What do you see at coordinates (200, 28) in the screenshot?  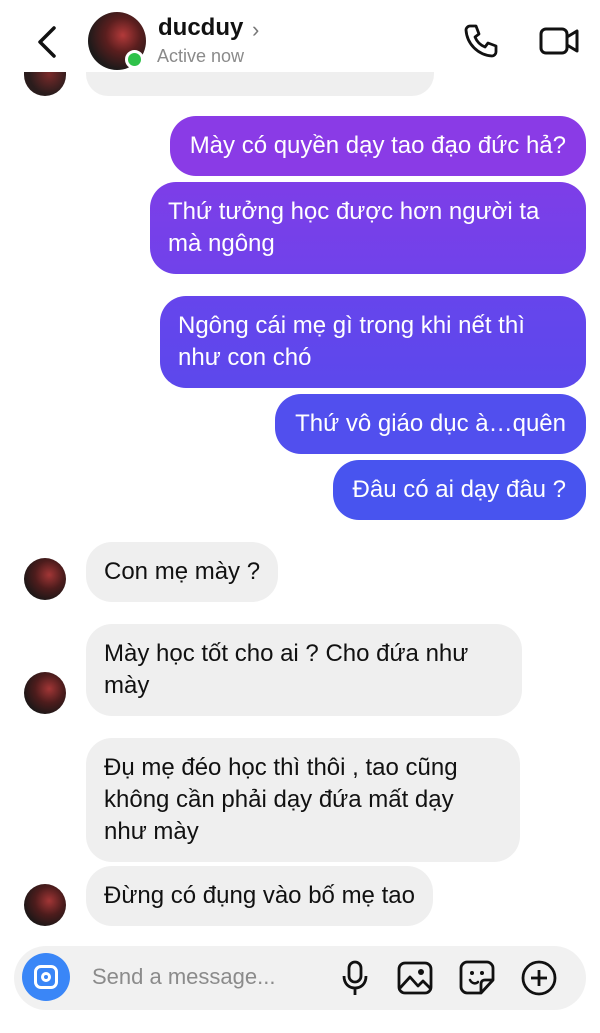 I see `contact-name: ducduy` at bounding box center [200, 28].